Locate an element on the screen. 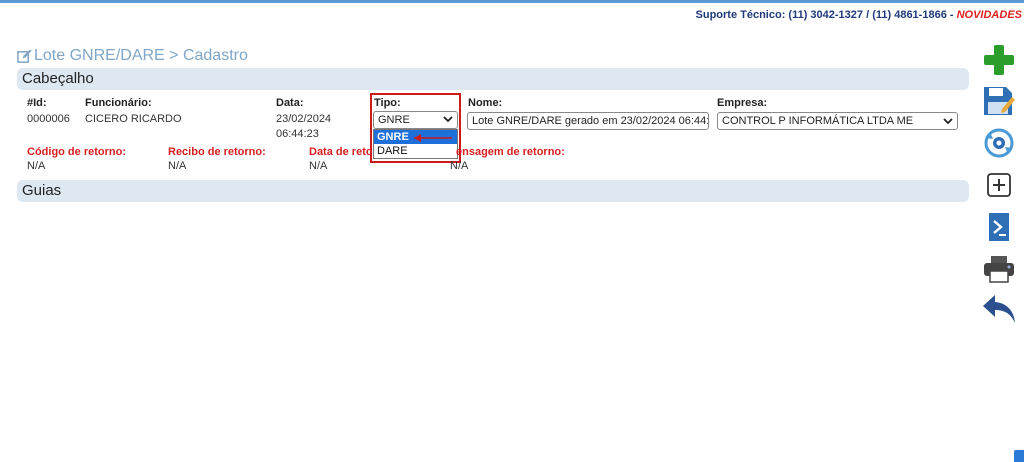  corner-widget-icon is located at coordinates (1019, 456).